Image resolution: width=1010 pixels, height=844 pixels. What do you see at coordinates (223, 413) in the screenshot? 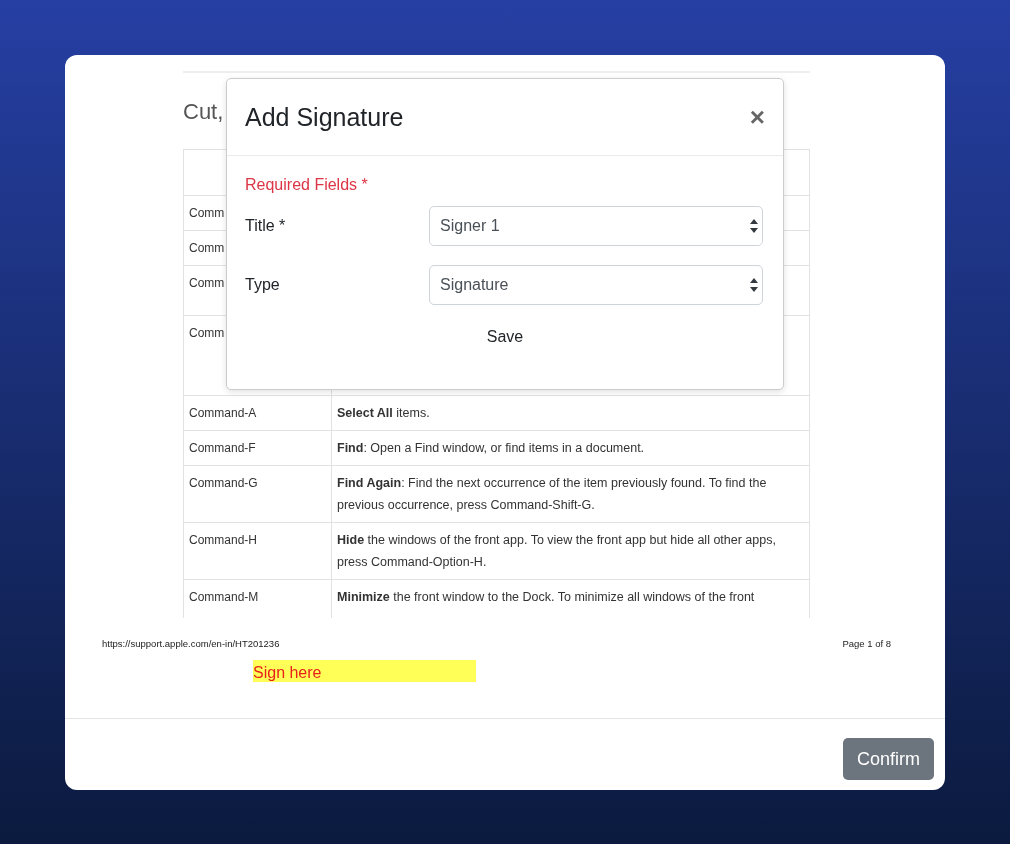
I see `table-cell: Command-A` at bounding box center [223, 413].